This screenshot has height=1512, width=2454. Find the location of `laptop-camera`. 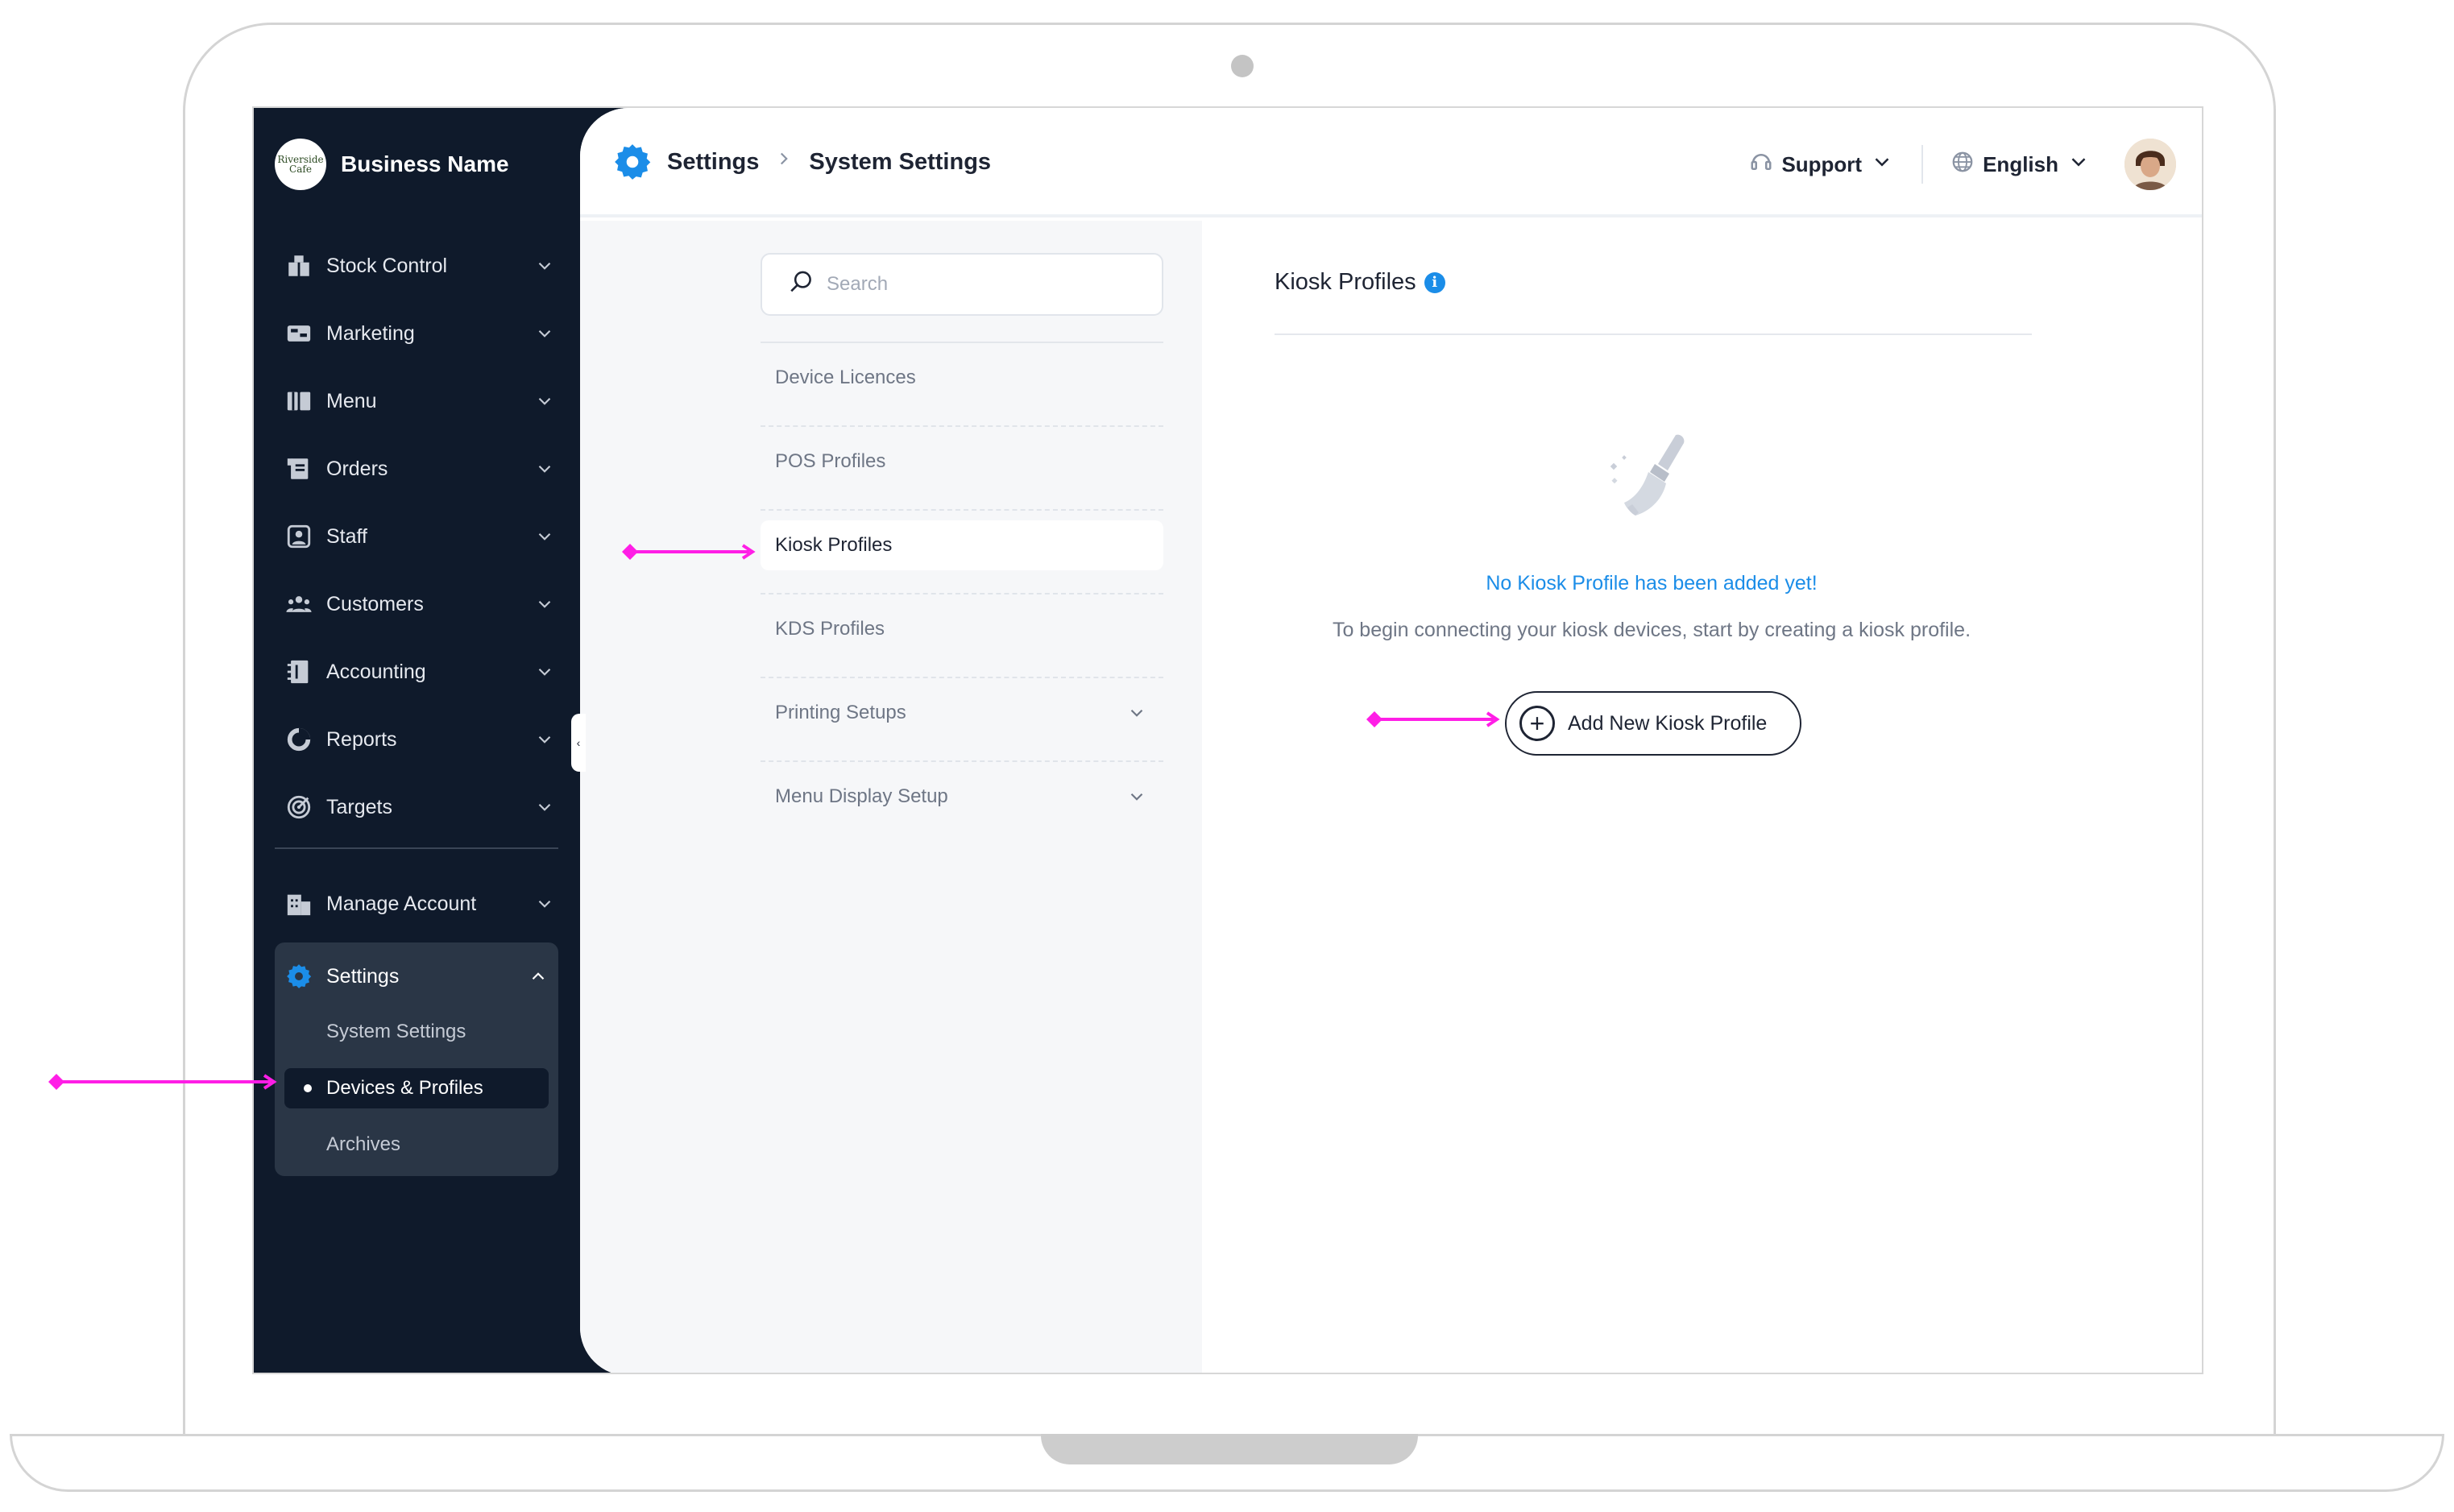

laptop-camera is located at coordinates (1242, 66).